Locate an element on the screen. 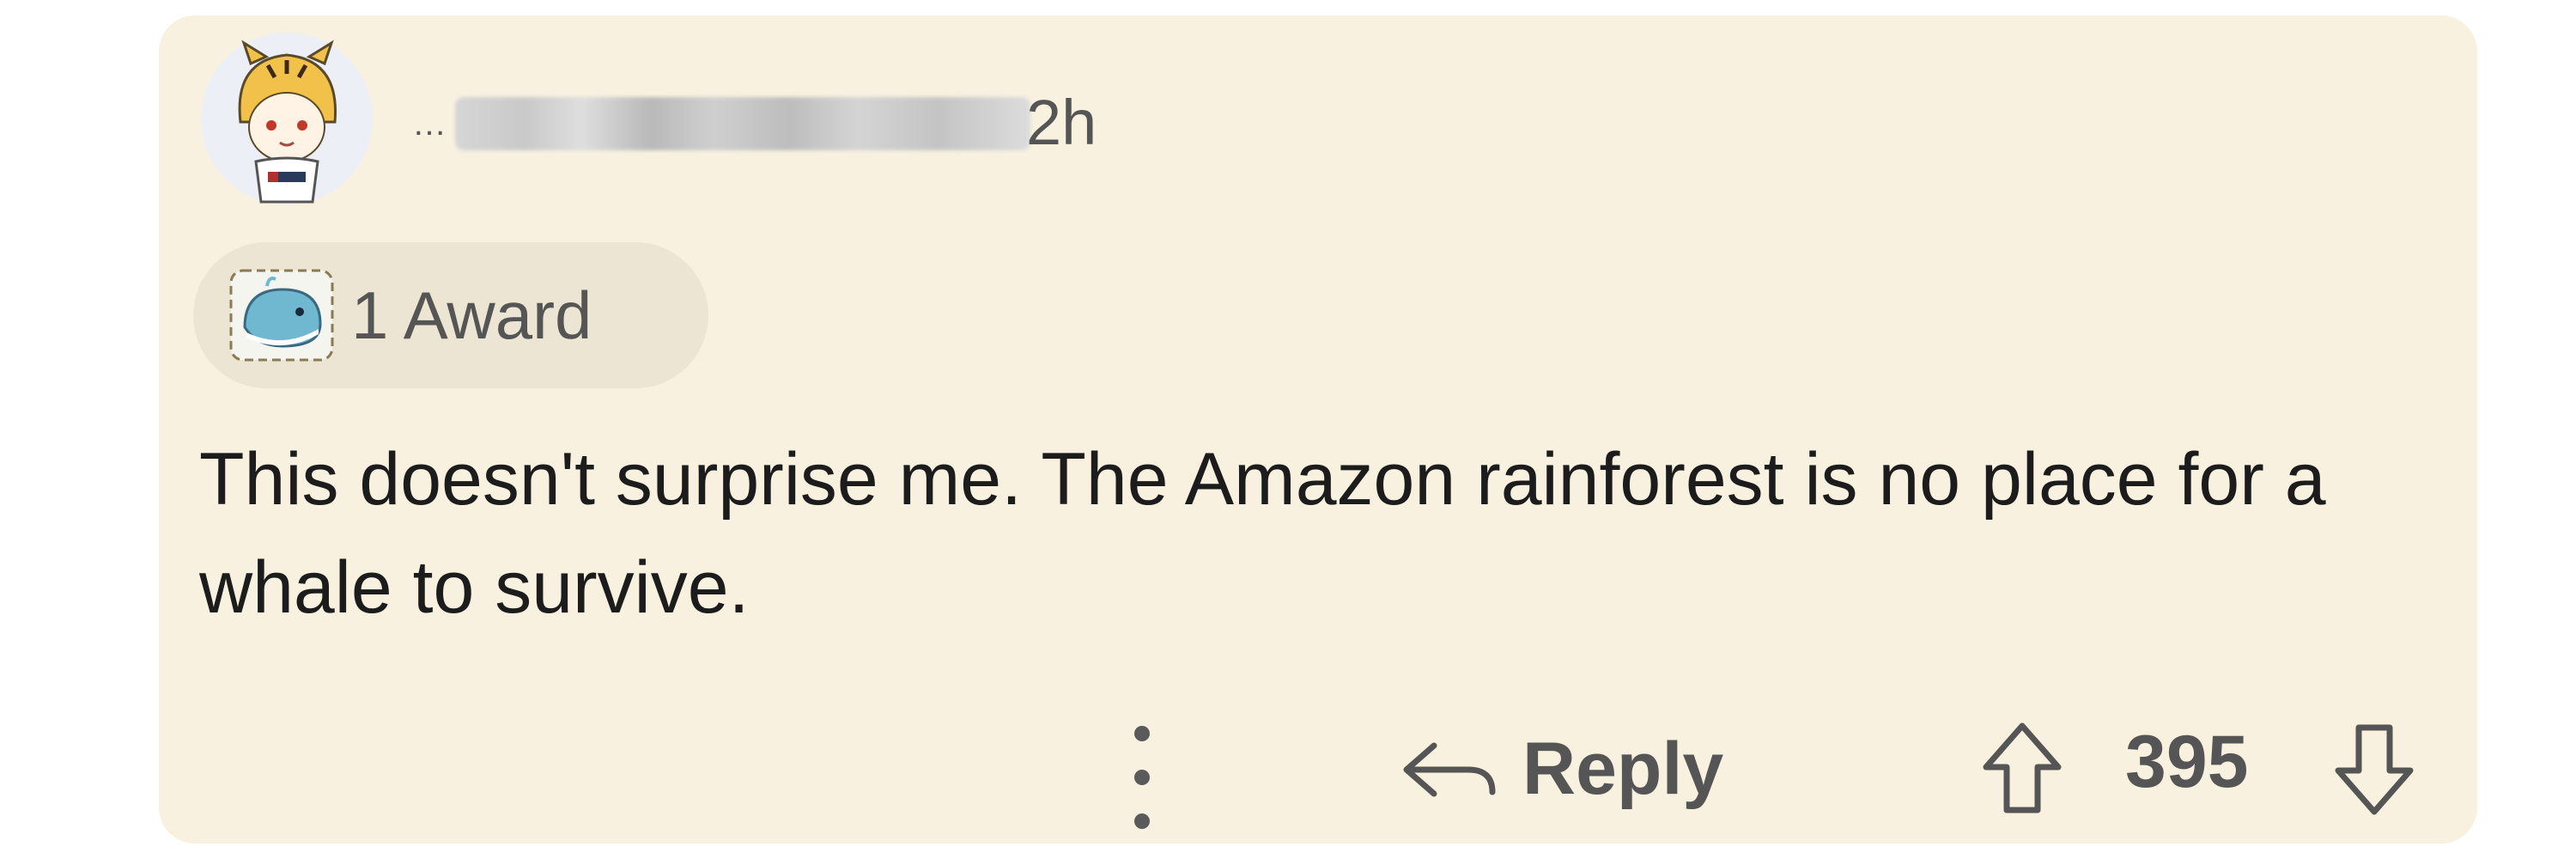 This screenshot has width=2576, height=859. more-options-button is located at coordinates (1142, 778).